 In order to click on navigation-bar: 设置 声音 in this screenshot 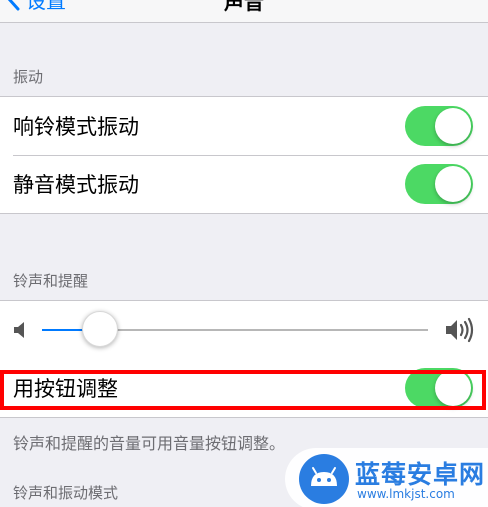, I will do `click(244, 11)`.